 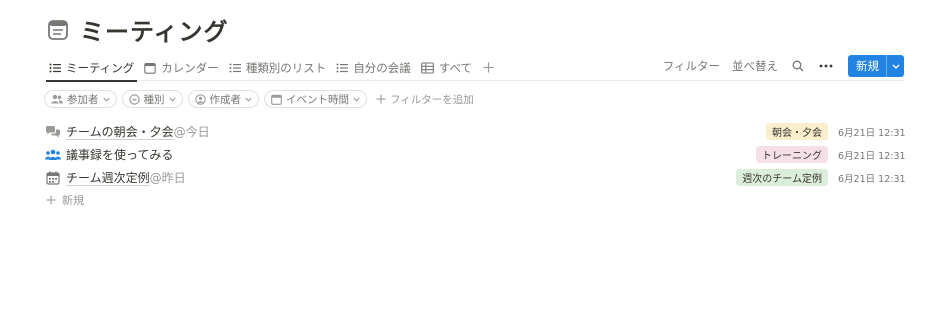 I want to click on new-button: 新規, so click(x=876, y=66).